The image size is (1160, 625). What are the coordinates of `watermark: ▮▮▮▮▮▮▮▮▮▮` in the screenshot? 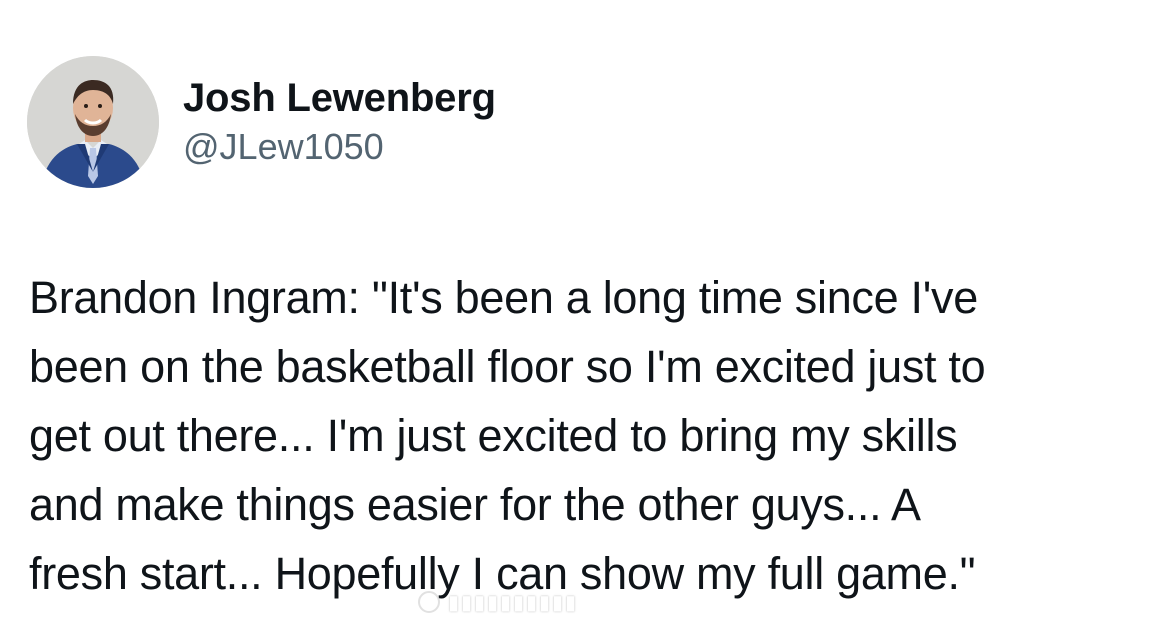 It's located at (577, 602).